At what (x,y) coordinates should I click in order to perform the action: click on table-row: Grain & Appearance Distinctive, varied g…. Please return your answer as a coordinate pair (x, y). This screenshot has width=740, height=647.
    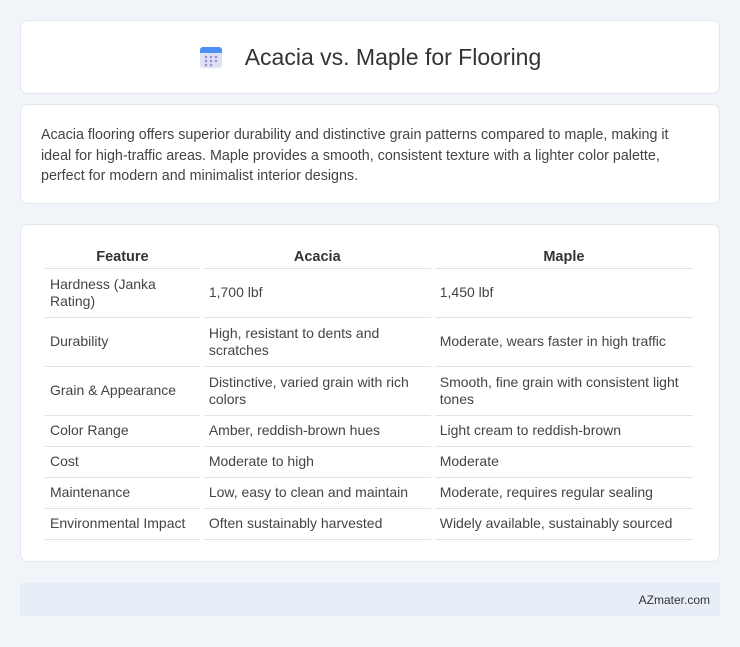
    Looking at the image, I should click on (369, 391).